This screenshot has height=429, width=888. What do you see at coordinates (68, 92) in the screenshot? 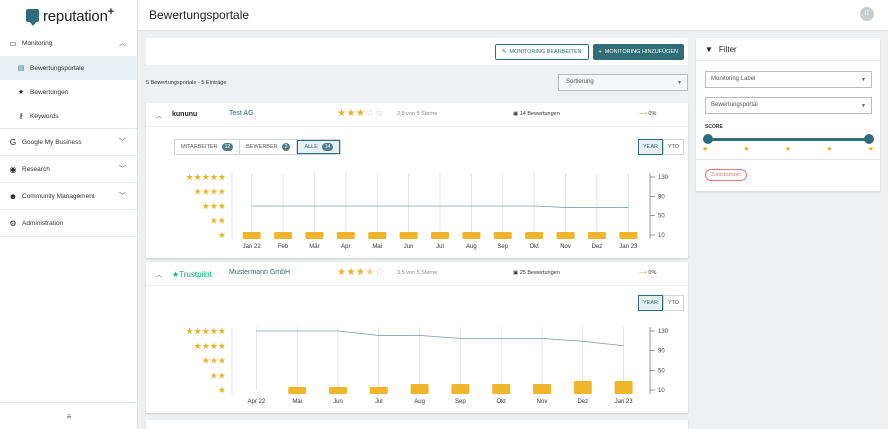
I see `sidebar-item-bewertungen: ★ Bewertungen` at bounding box center [68, 92].